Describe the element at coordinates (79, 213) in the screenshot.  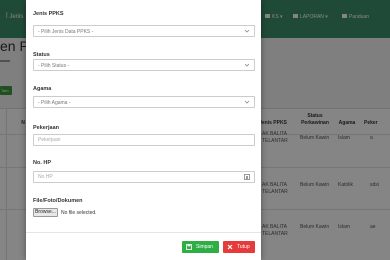
I see `file-status-text: No file selected.` at that location.